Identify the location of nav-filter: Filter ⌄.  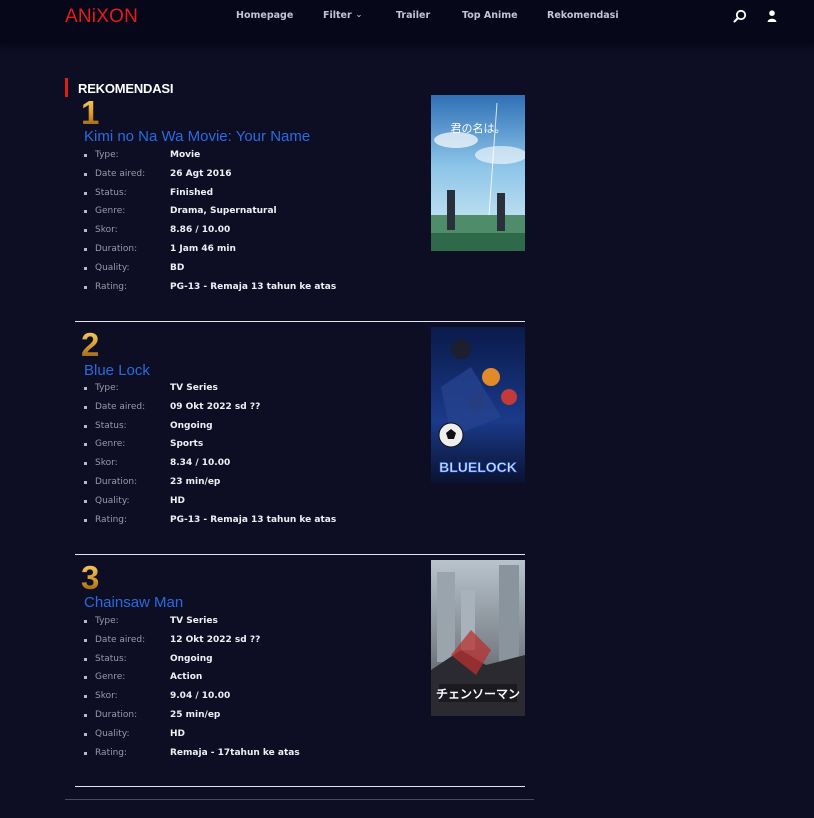
(342, 15).